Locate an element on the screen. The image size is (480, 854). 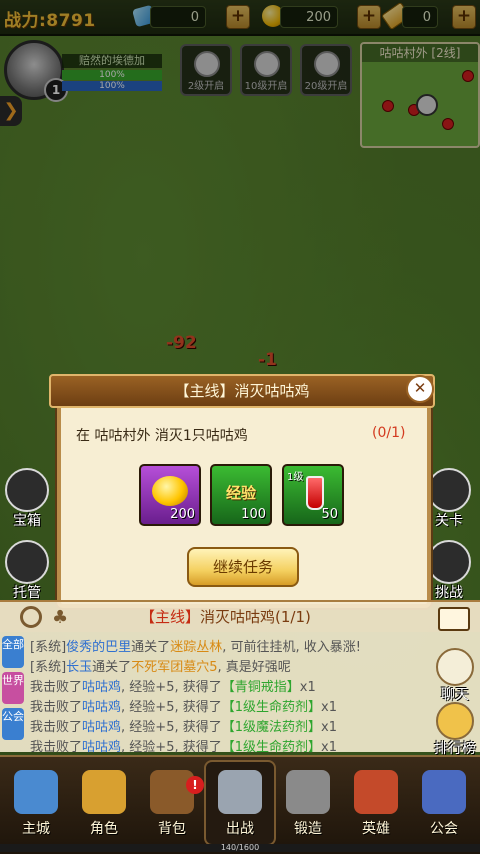
quest-tracker-text: 【主线】消灭咕咕鸡(1/1) is located at coordinates (225, 616).